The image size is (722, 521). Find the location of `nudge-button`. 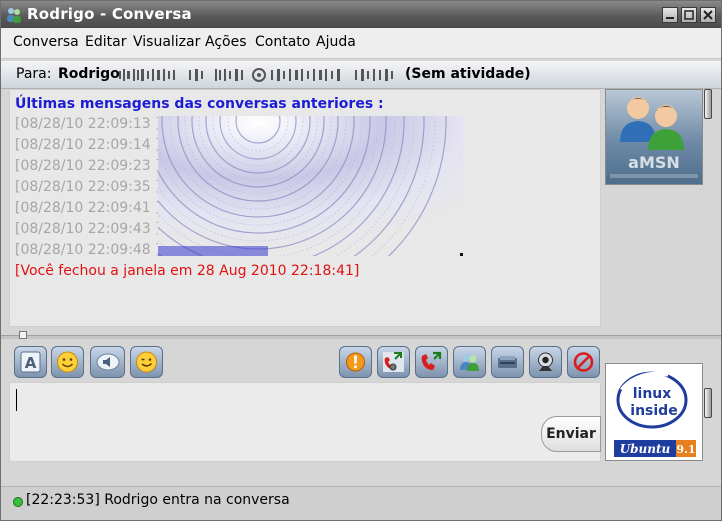

nudge-button is located at coordinates (355, 362).